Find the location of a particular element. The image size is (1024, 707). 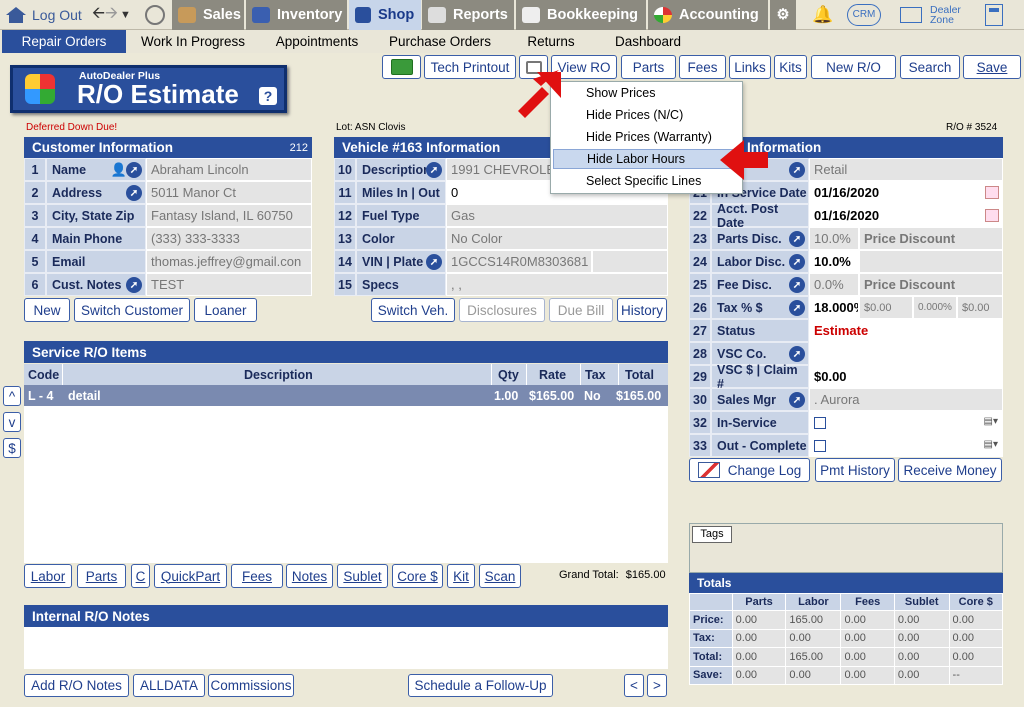

switch-customer-button: Switch Customer is located at coordinates (132, 310).